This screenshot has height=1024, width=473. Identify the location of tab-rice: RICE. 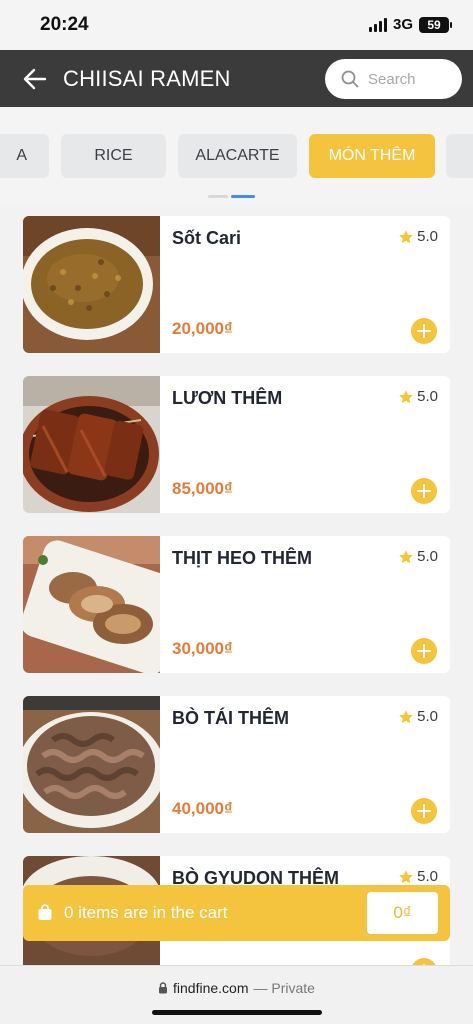
(113, 156).